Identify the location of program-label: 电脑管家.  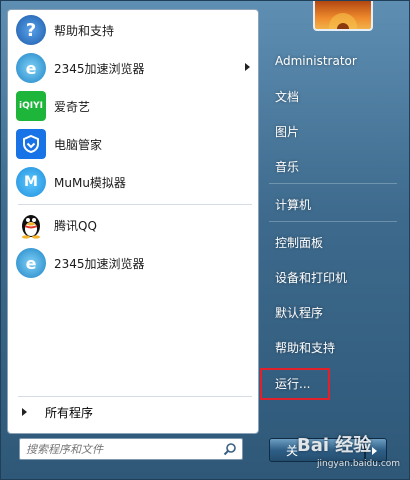
(78, 144).